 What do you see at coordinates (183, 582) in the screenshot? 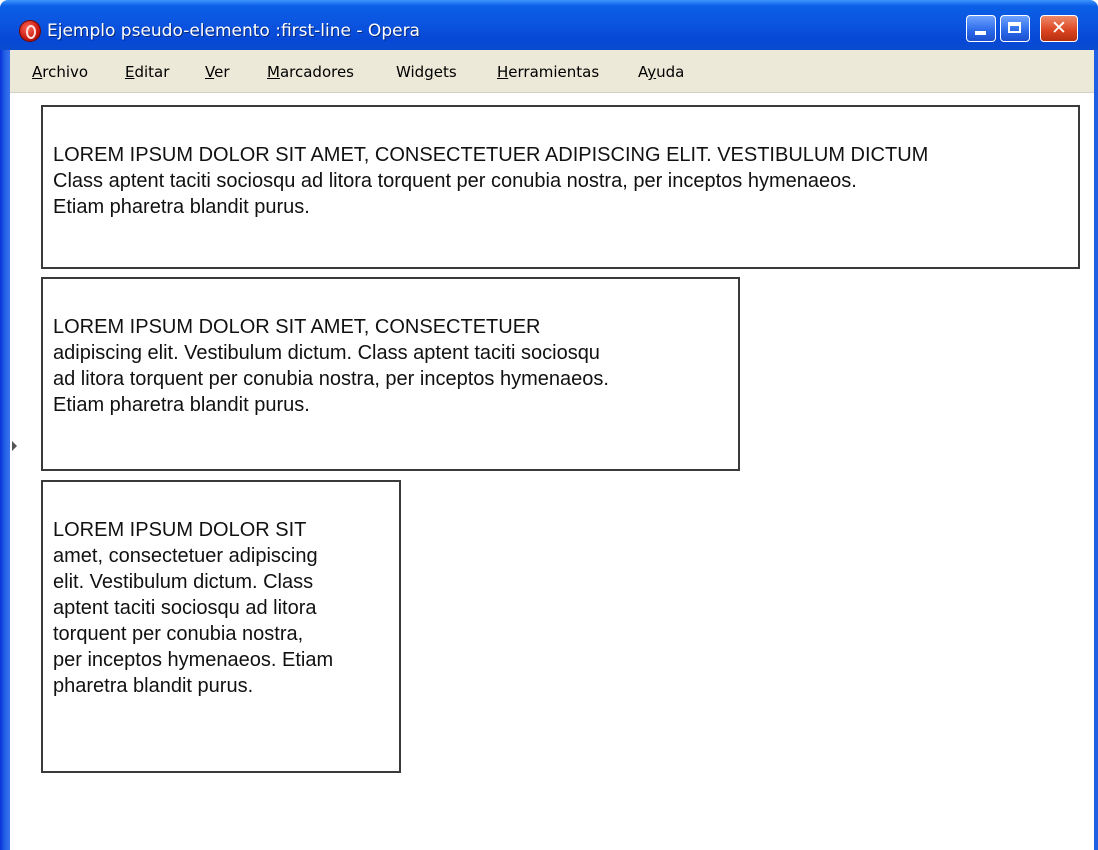
I see `text-line: elit. Vestibulum dictum. Class` at bounding box center [183, 582].